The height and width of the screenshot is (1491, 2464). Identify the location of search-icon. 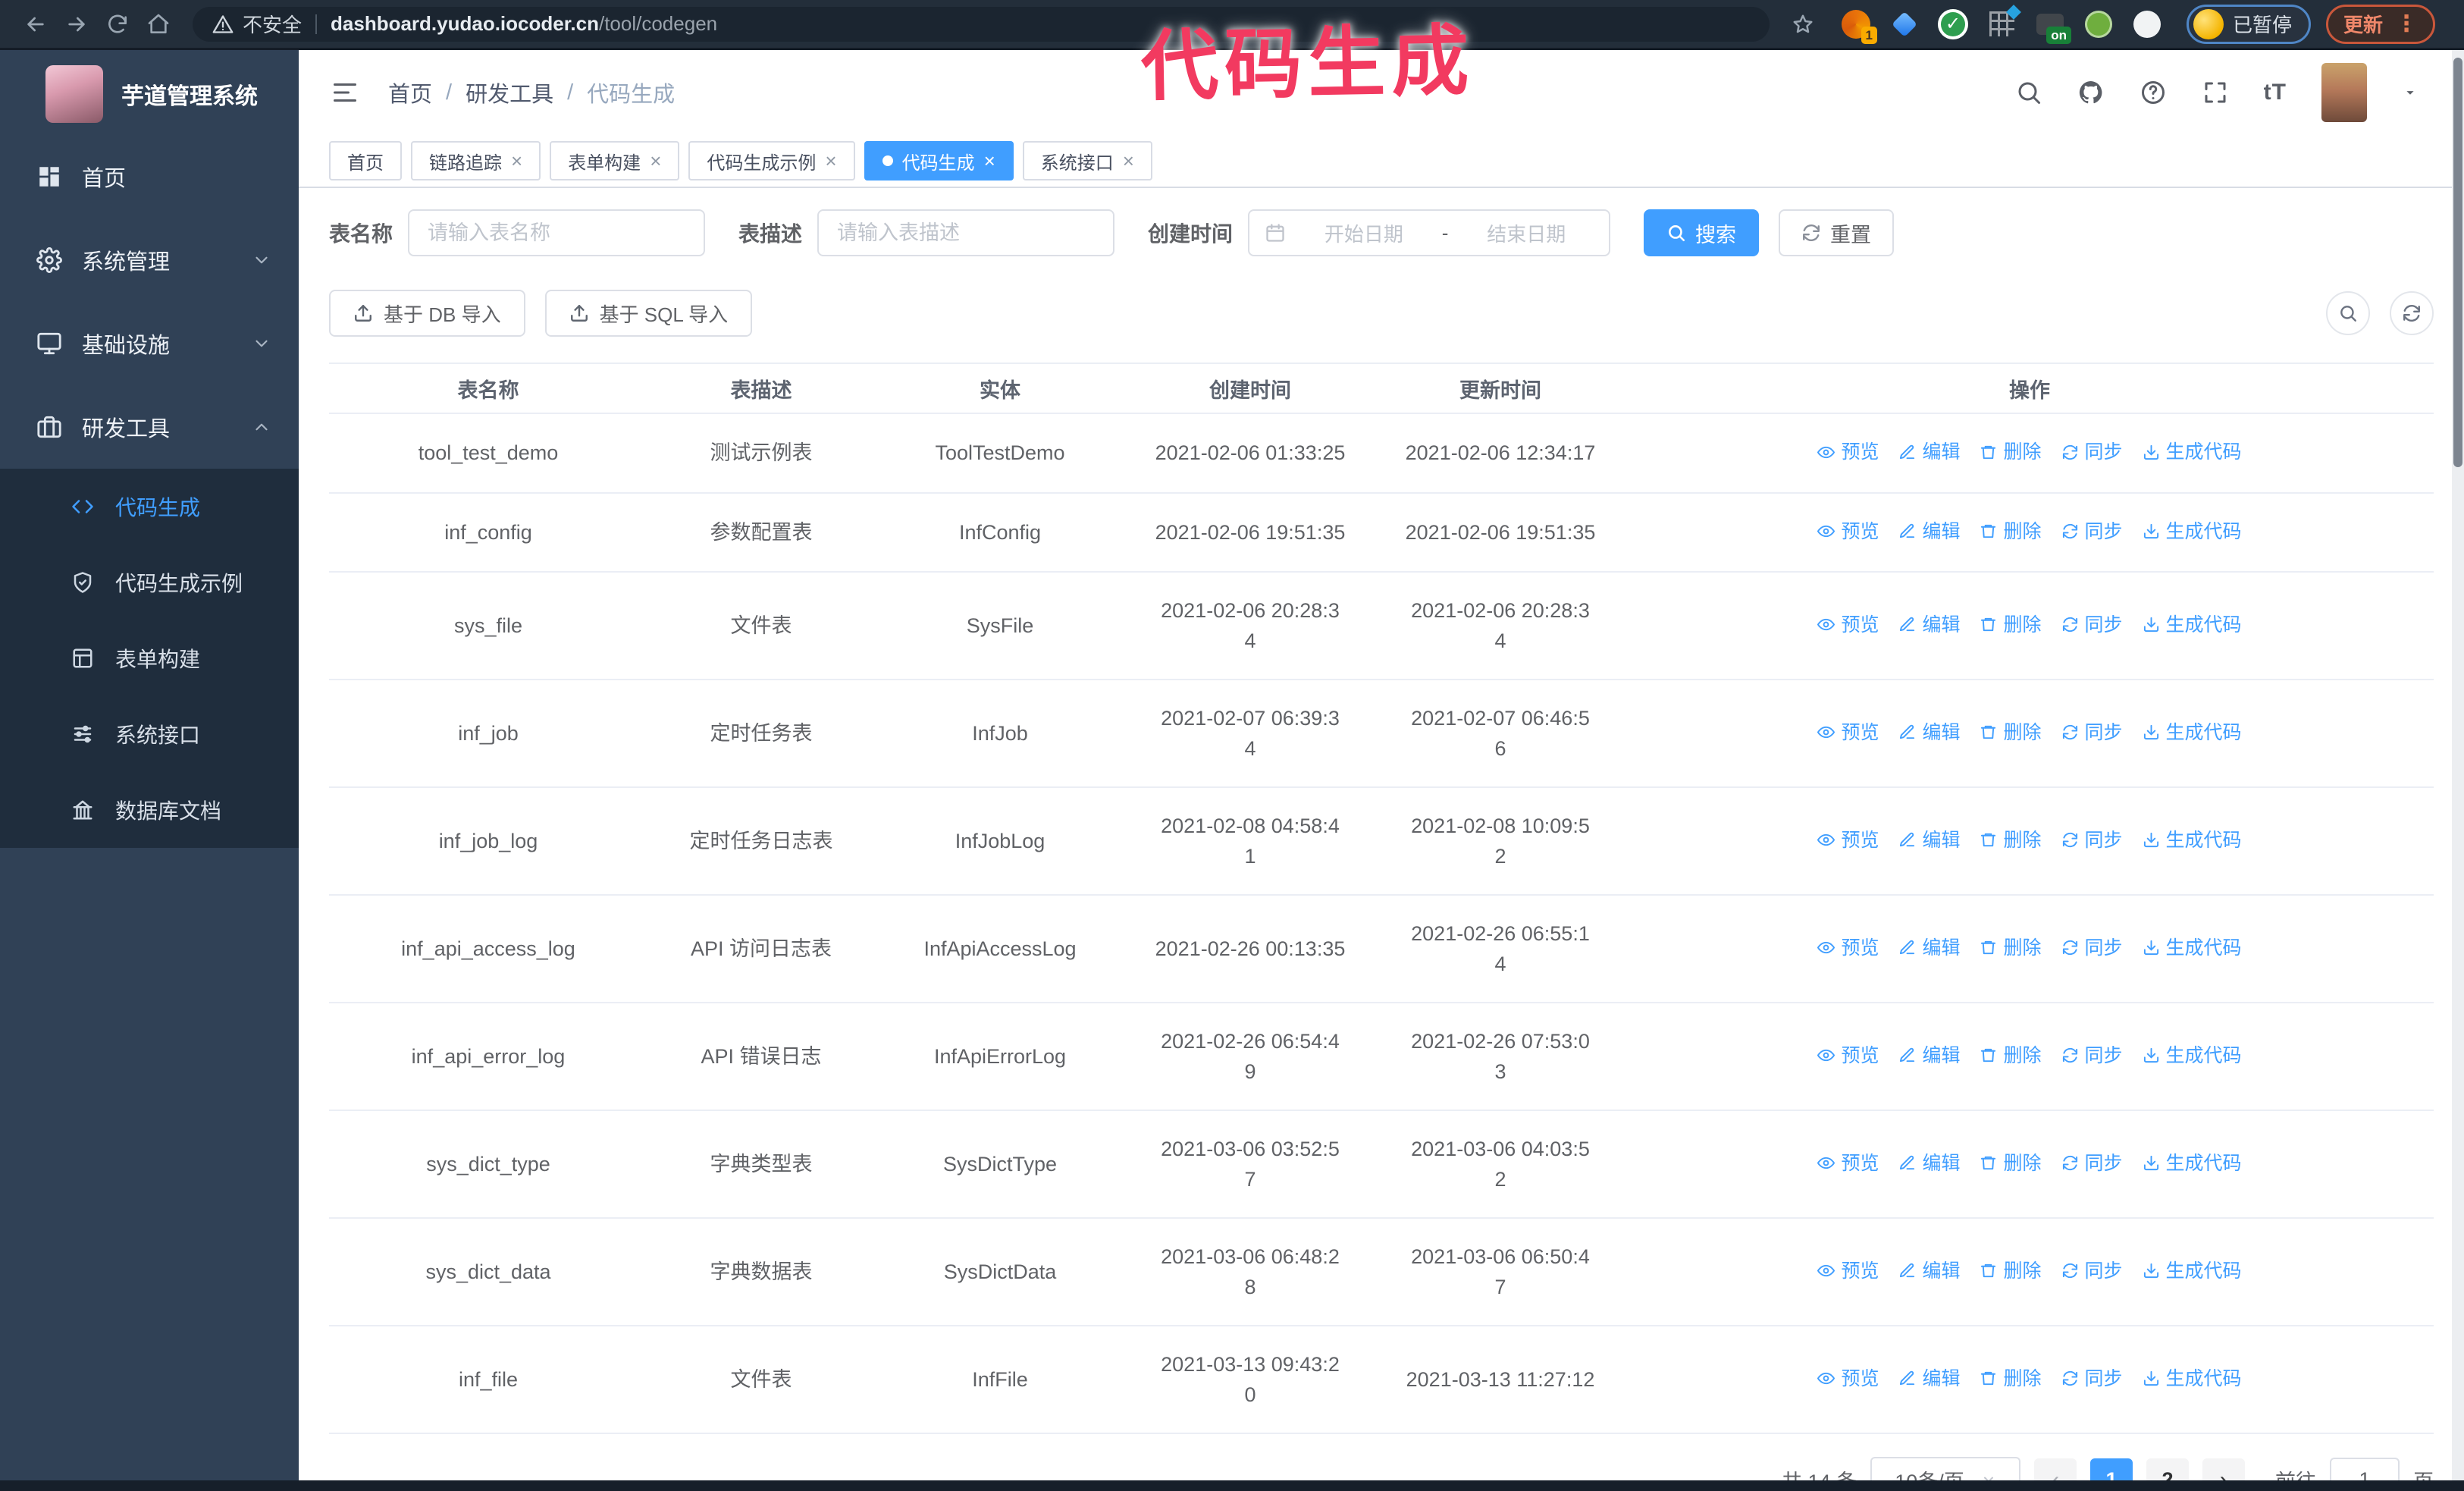
(2029, 92).